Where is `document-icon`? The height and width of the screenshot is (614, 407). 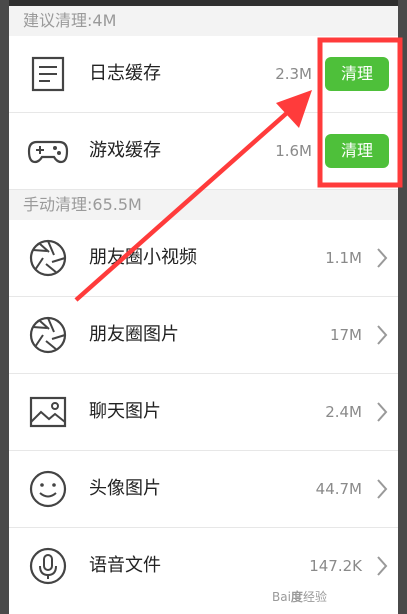 document-icon is located at coordinates (48, 74).